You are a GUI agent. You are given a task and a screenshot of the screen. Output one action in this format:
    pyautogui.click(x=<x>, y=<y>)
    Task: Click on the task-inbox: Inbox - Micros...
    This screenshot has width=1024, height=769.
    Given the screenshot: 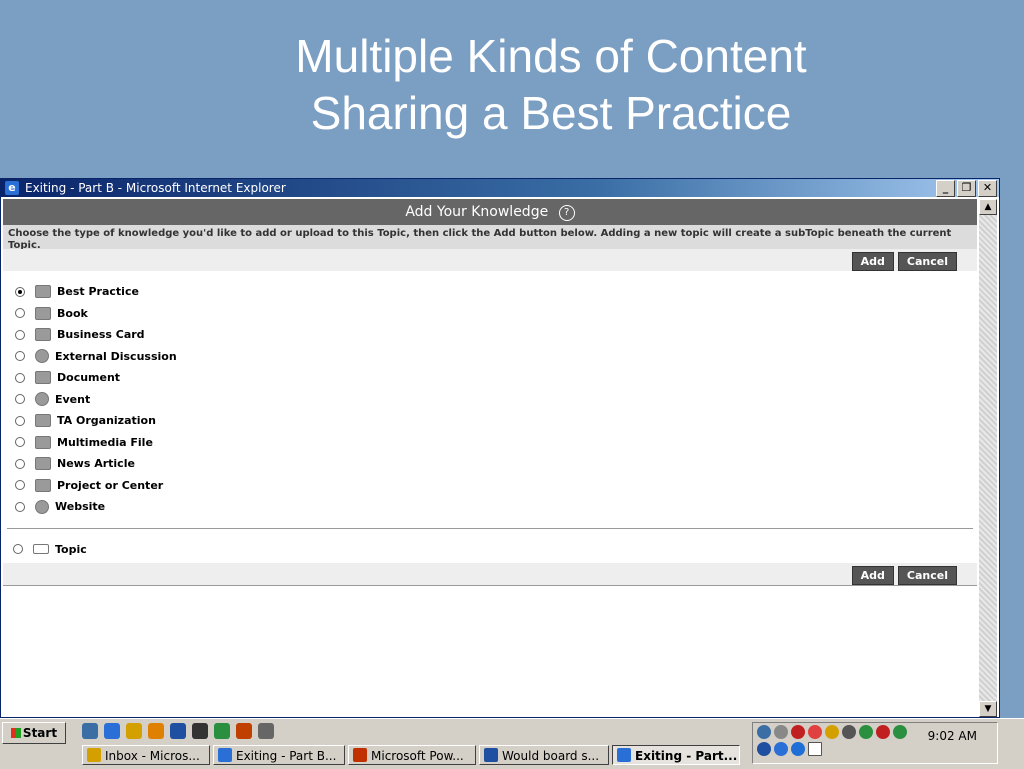 What is the action you would take?
    pyautogui.click(x=146, y=755)
    